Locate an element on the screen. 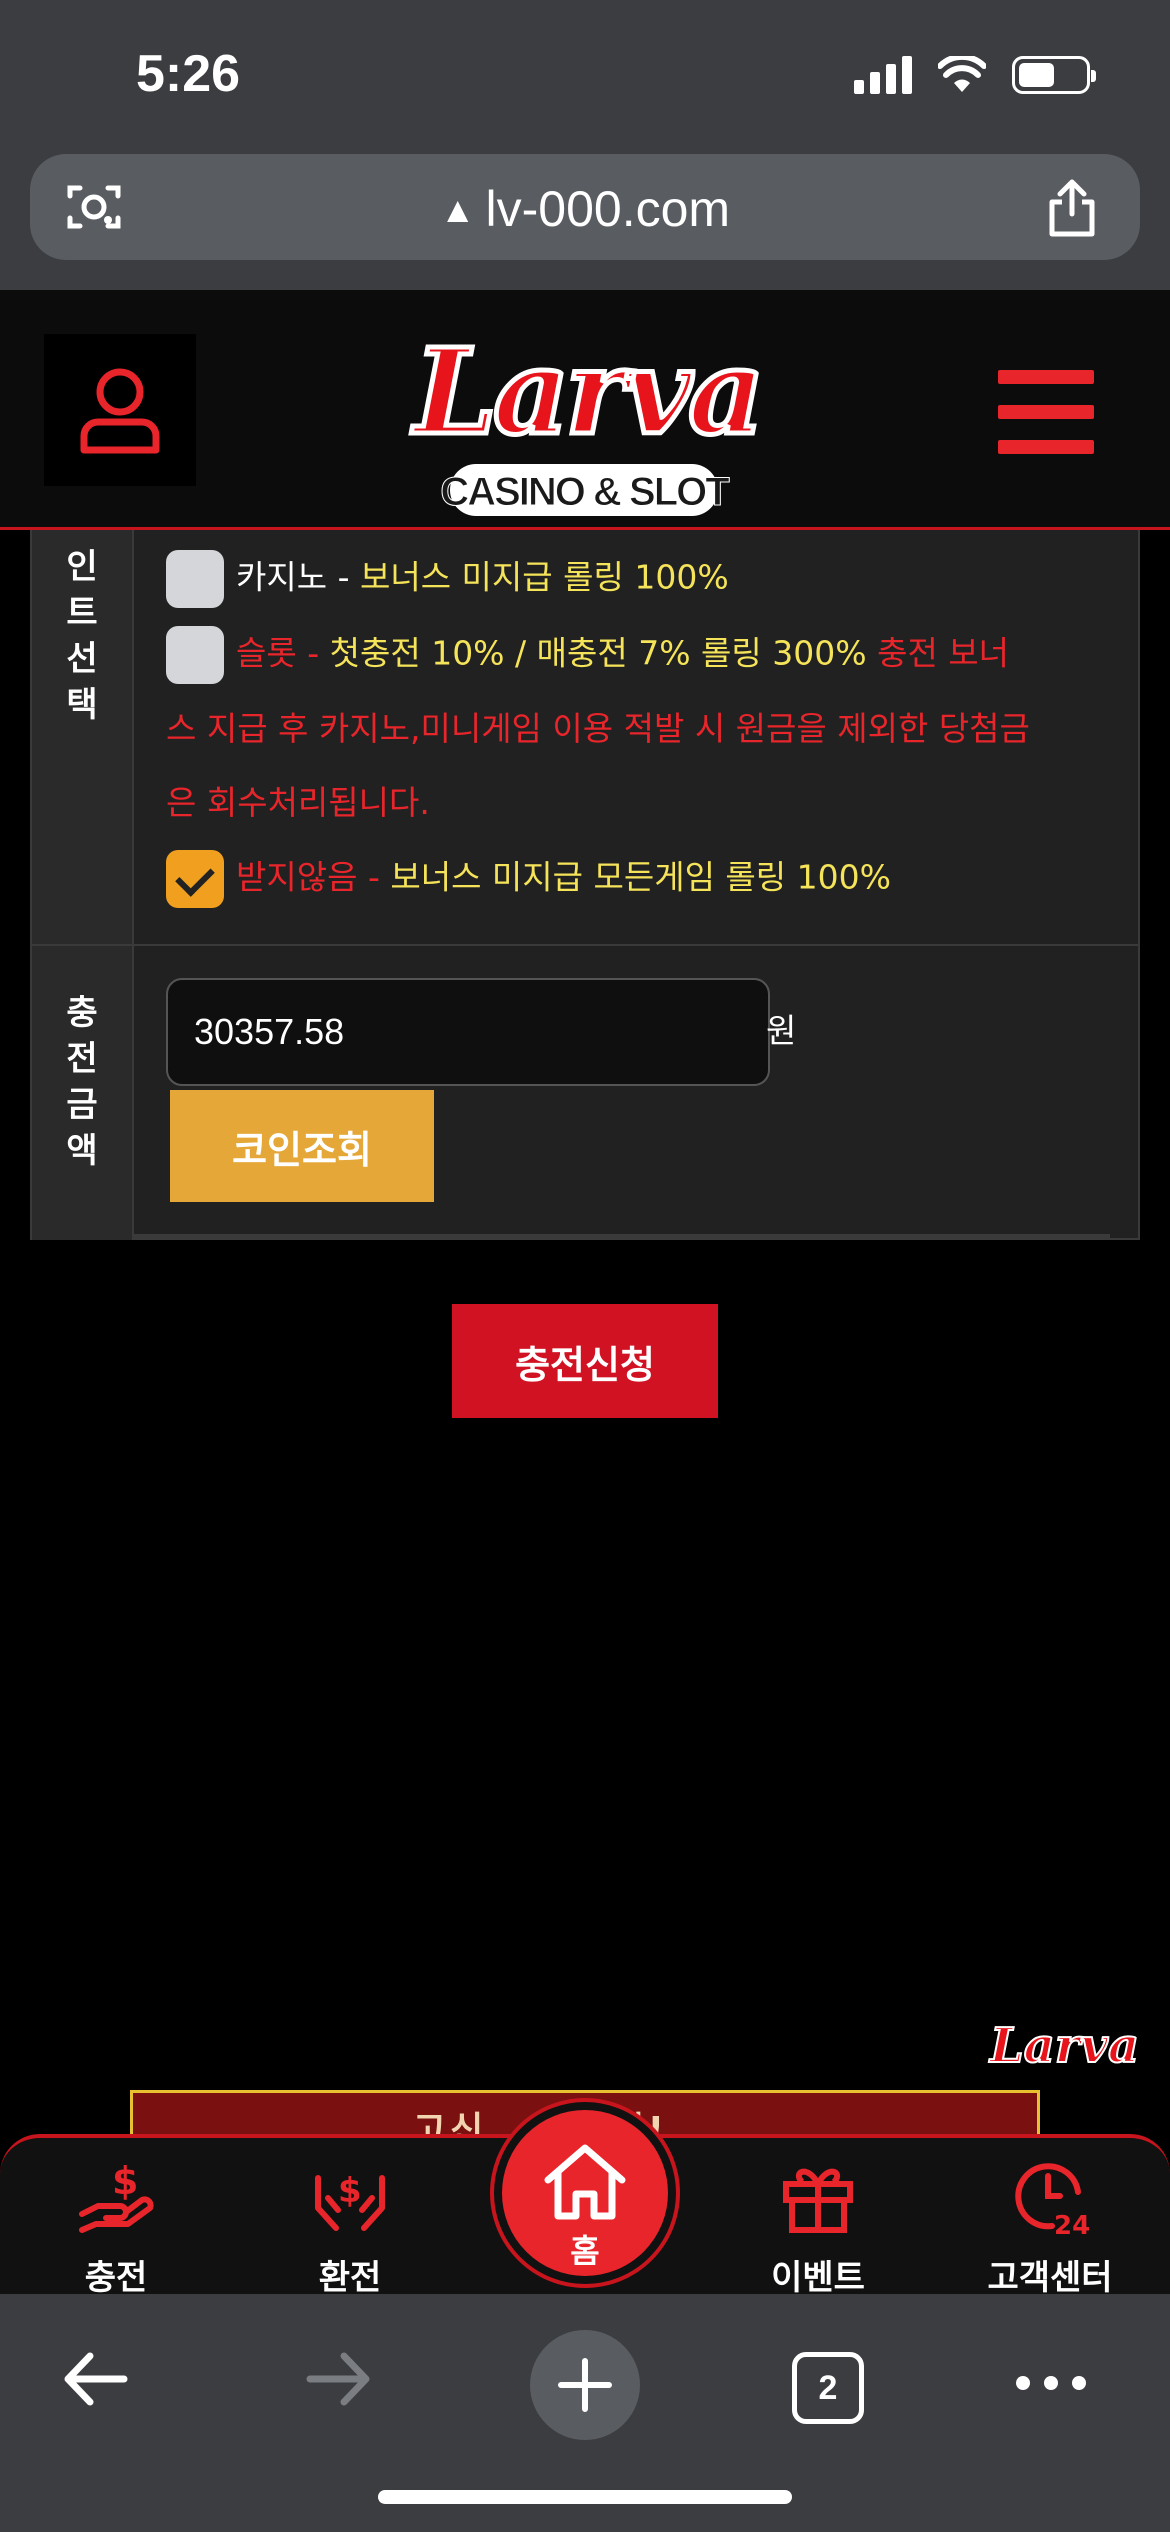  nav-label: 충전 is located at coordinates (116, 2278).